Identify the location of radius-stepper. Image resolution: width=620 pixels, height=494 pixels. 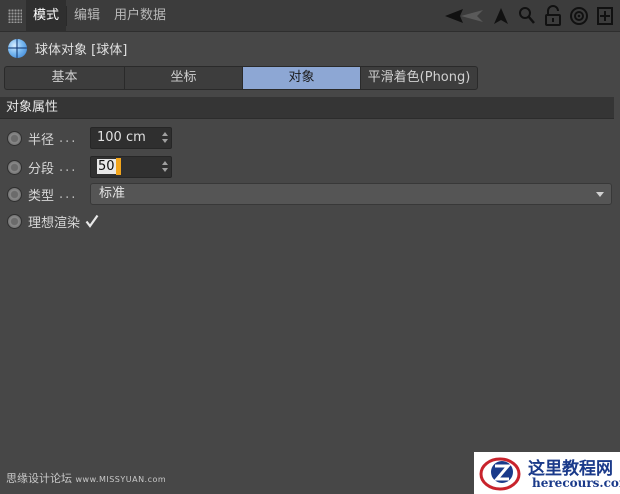
(164, 138).